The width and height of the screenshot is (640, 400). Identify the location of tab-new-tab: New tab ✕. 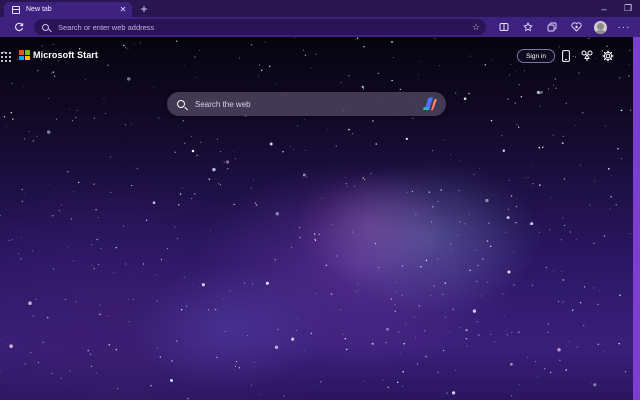
(68, 9).